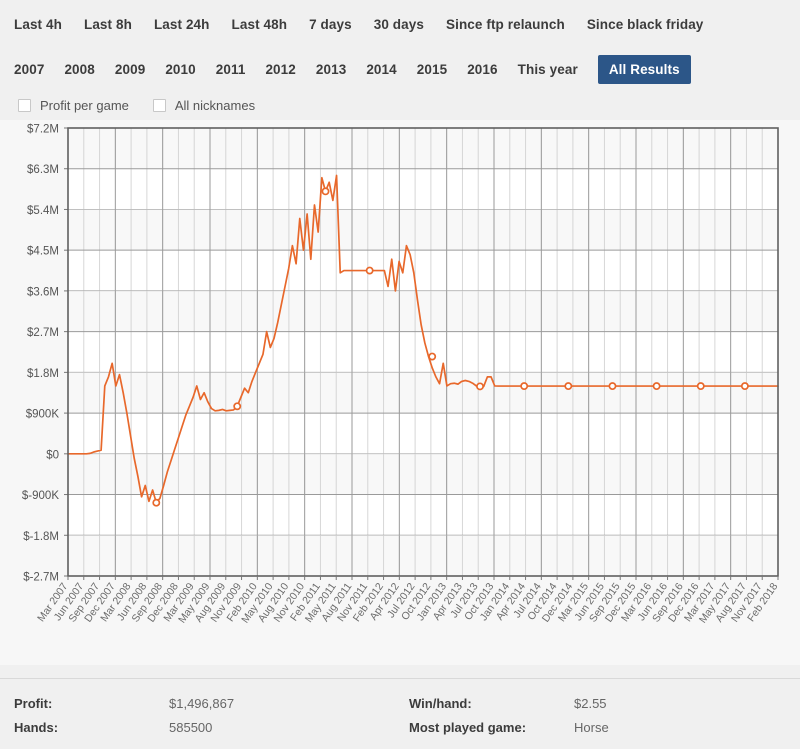  Describe the element at coordinates (130, 69) in the screenshot. I see `year-filter-2009: 2009` at that location.